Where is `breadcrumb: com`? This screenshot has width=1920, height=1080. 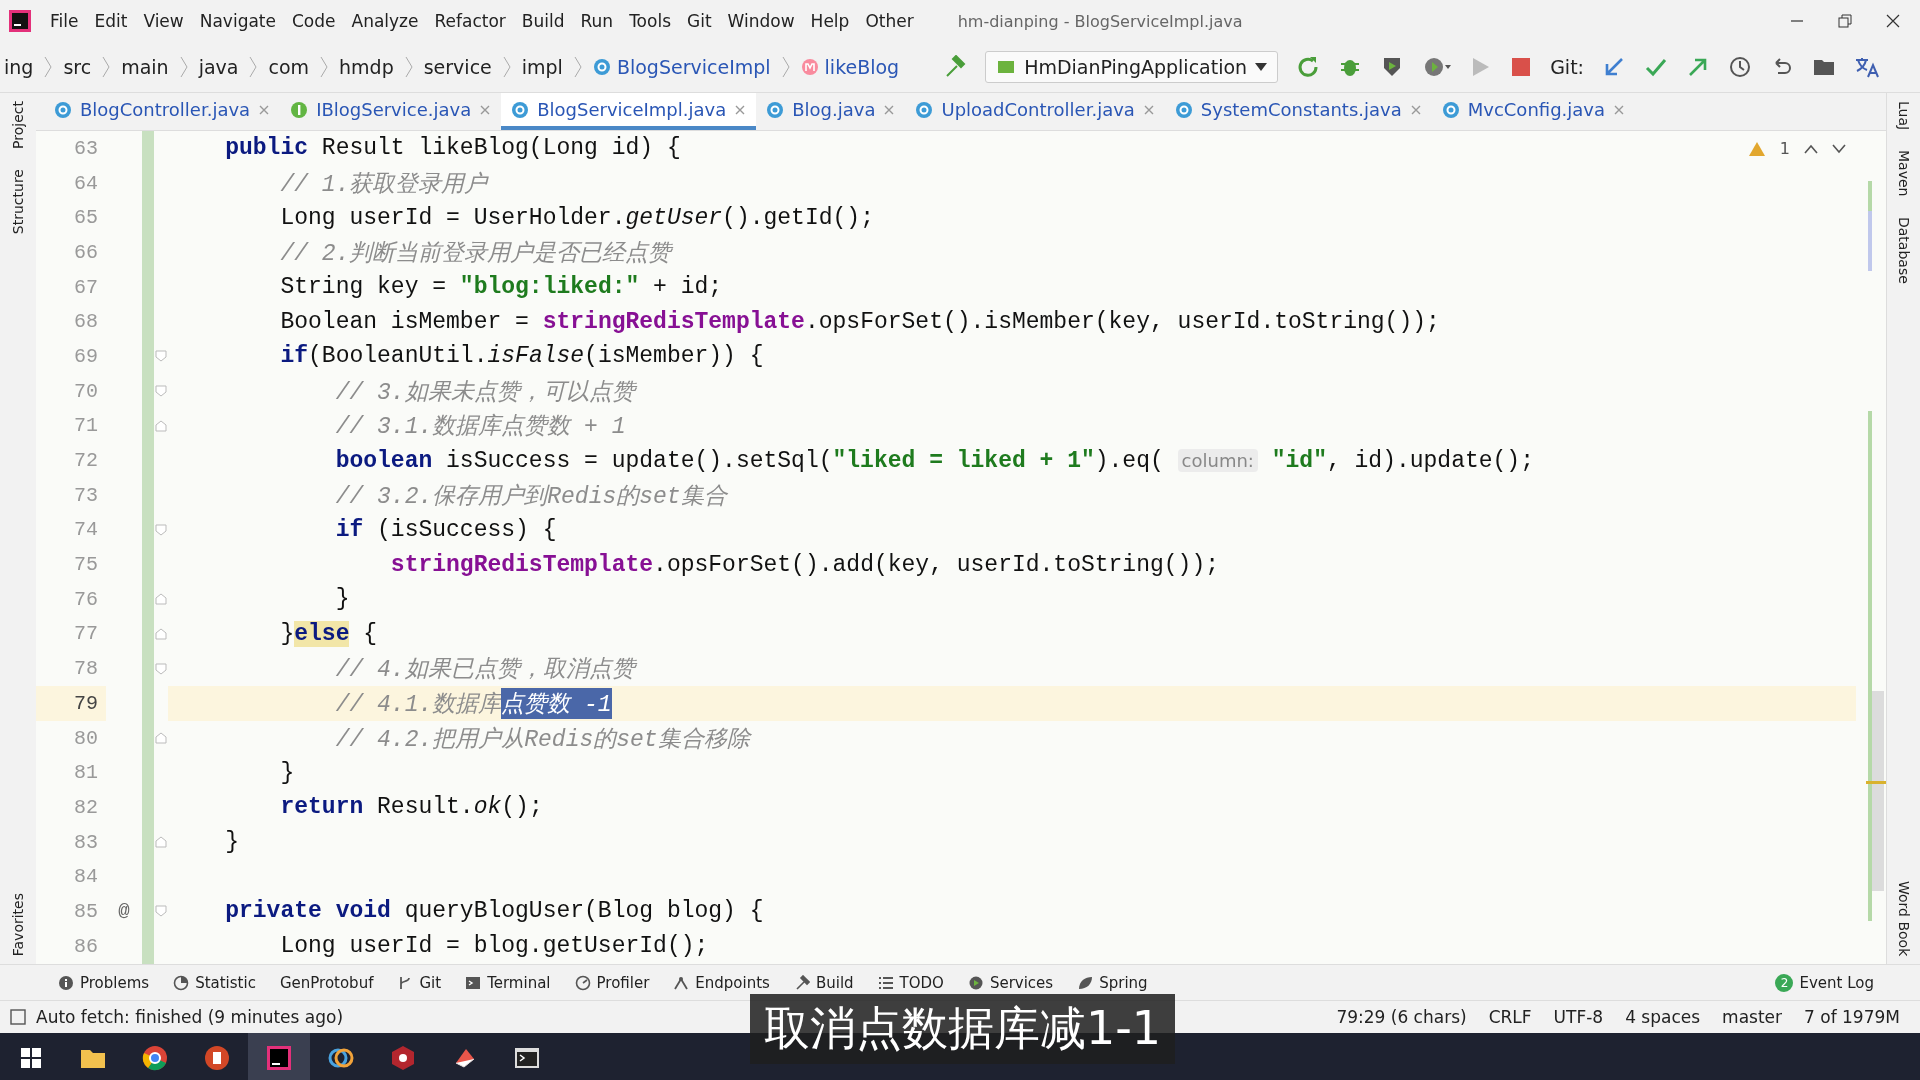 breadcrumb: com is located at coordinates (289, 67).